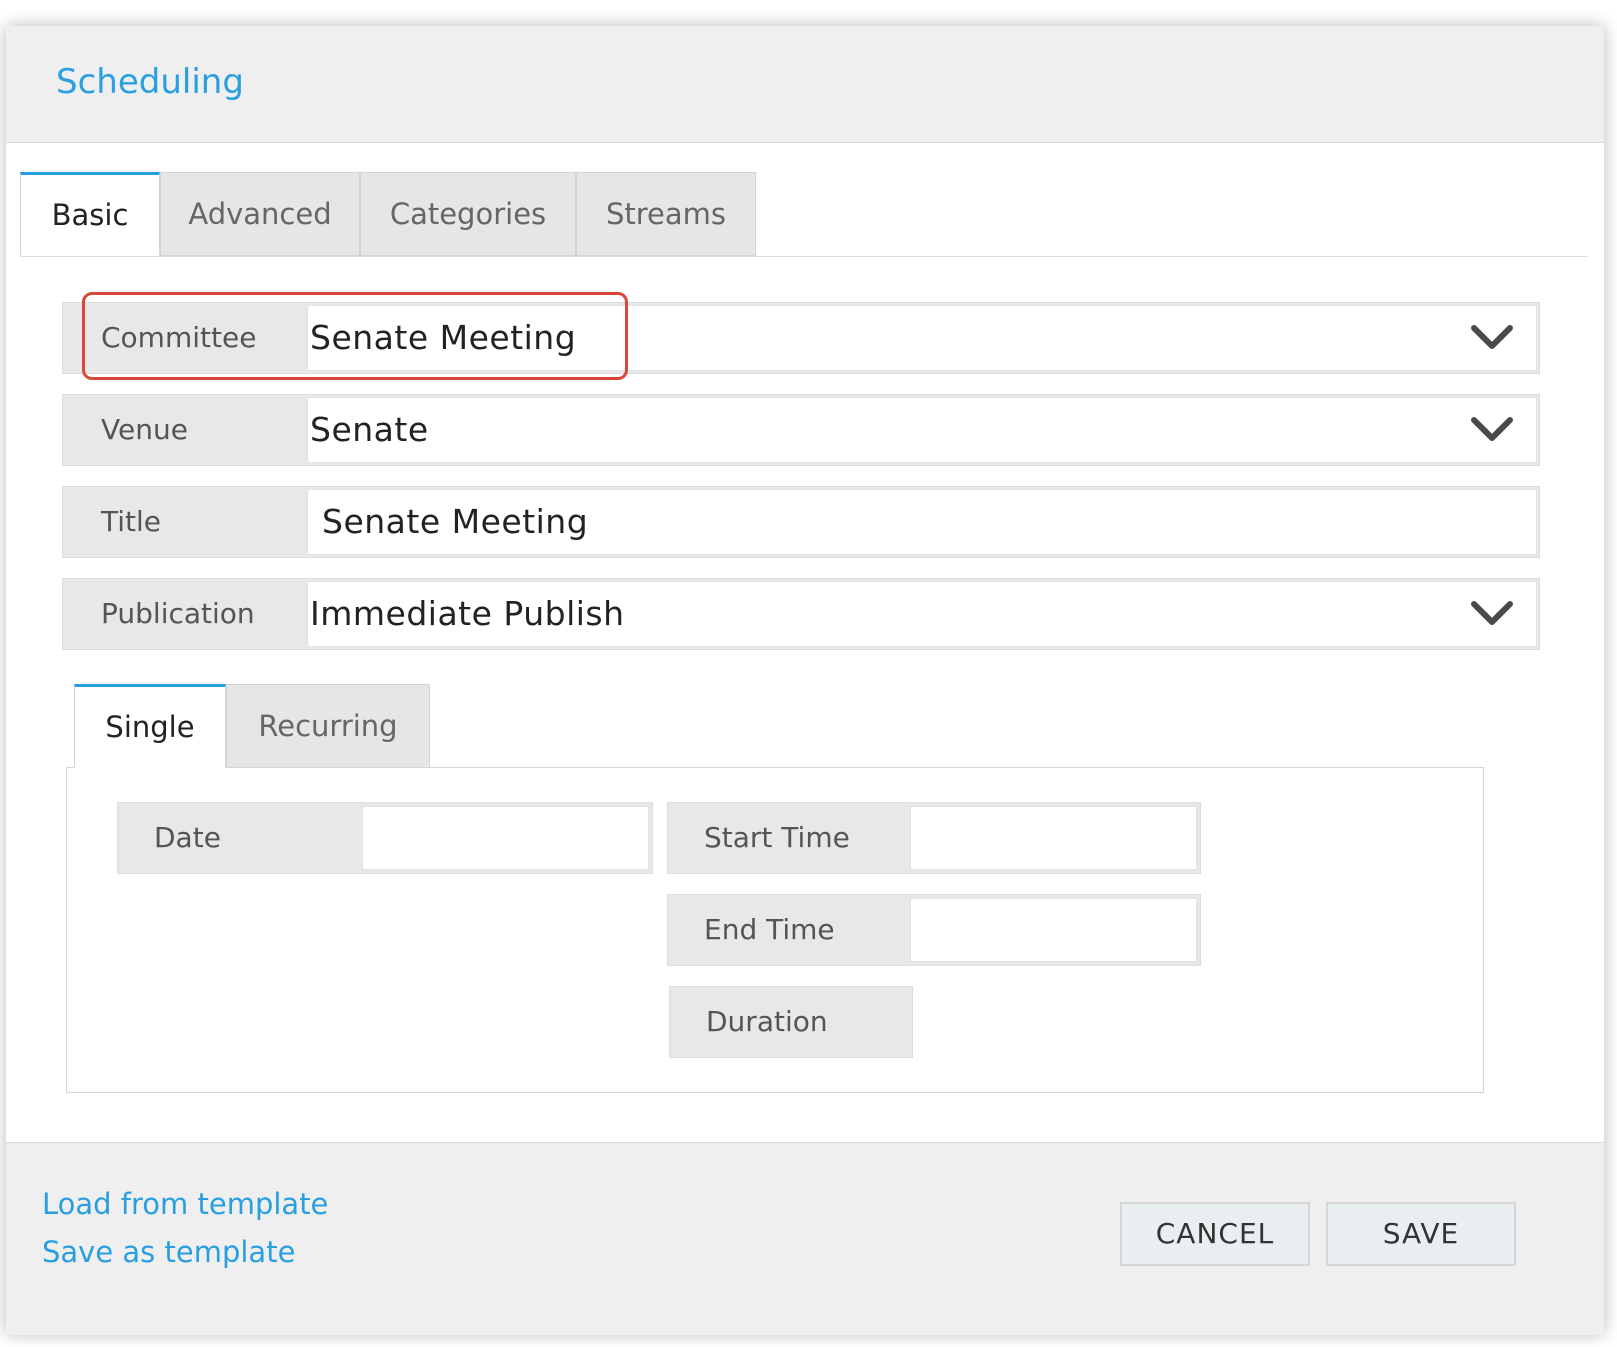 The width and height of the screenshot is (1617, 1347). Describe the element at coordinates (804, 214) in the screenshot. I see `main-tabbar: Basic Advanced Categories Streams` at that location.